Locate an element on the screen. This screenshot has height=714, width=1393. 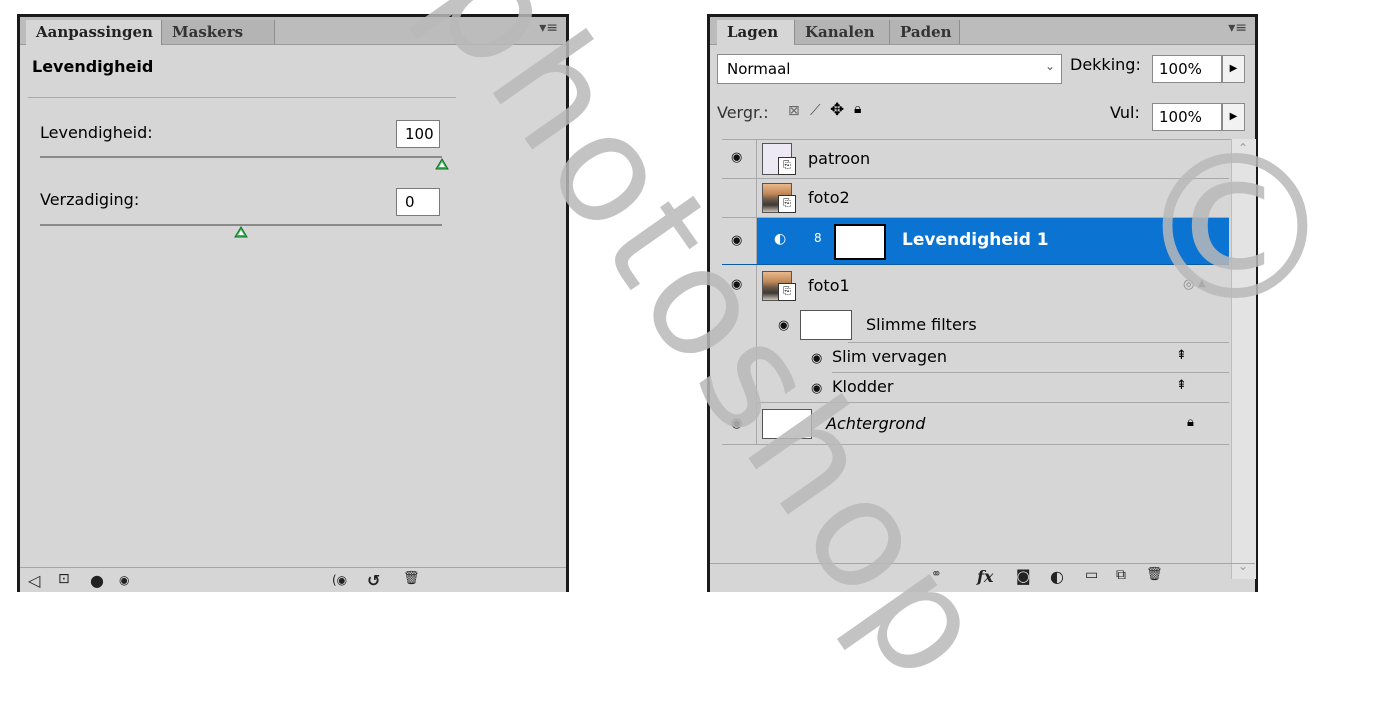
new-layer-icon: ⧉ is located at coordinates (1121, 575).